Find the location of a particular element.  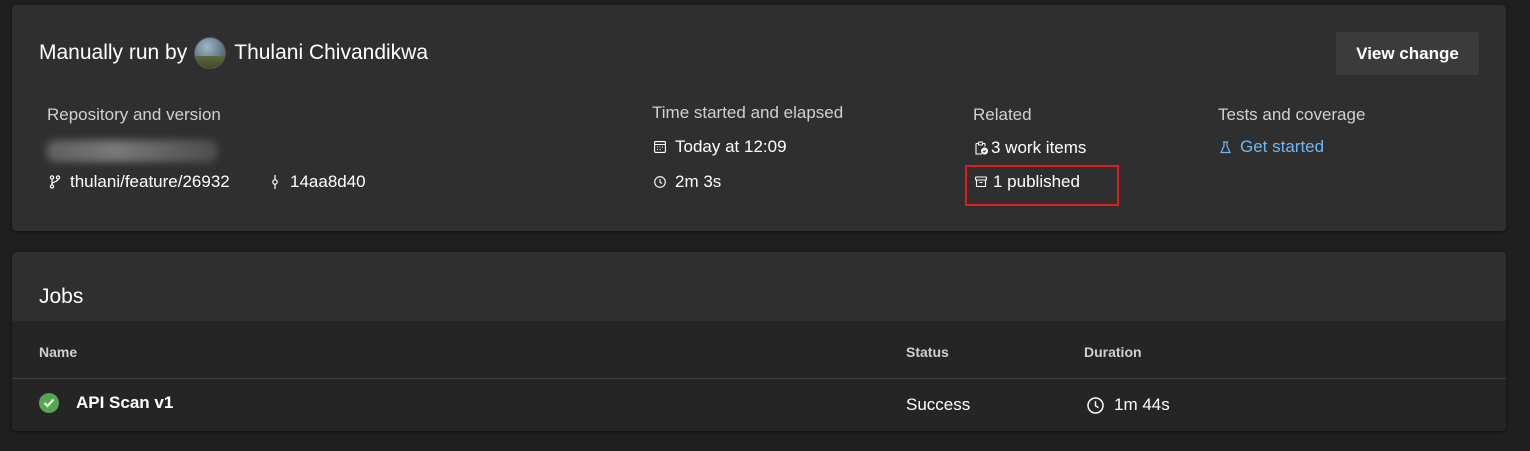

related-title: Related is located at coordinates (1002, 114).